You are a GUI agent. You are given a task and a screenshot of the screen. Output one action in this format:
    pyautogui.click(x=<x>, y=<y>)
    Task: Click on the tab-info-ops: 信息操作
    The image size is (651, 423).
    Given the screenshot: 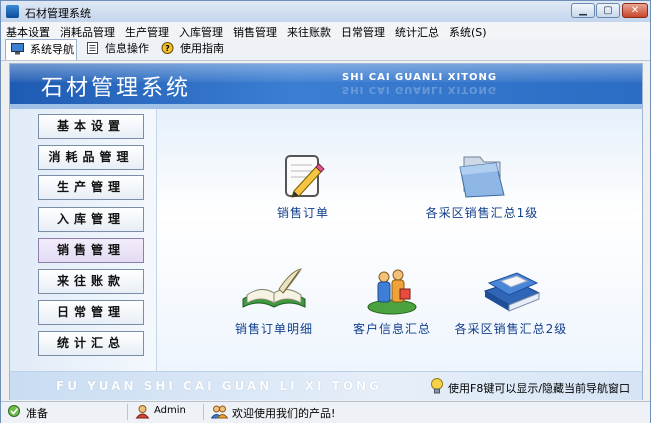 What is the action you would take?
    pyautogui.click(x=117, y=49)
    